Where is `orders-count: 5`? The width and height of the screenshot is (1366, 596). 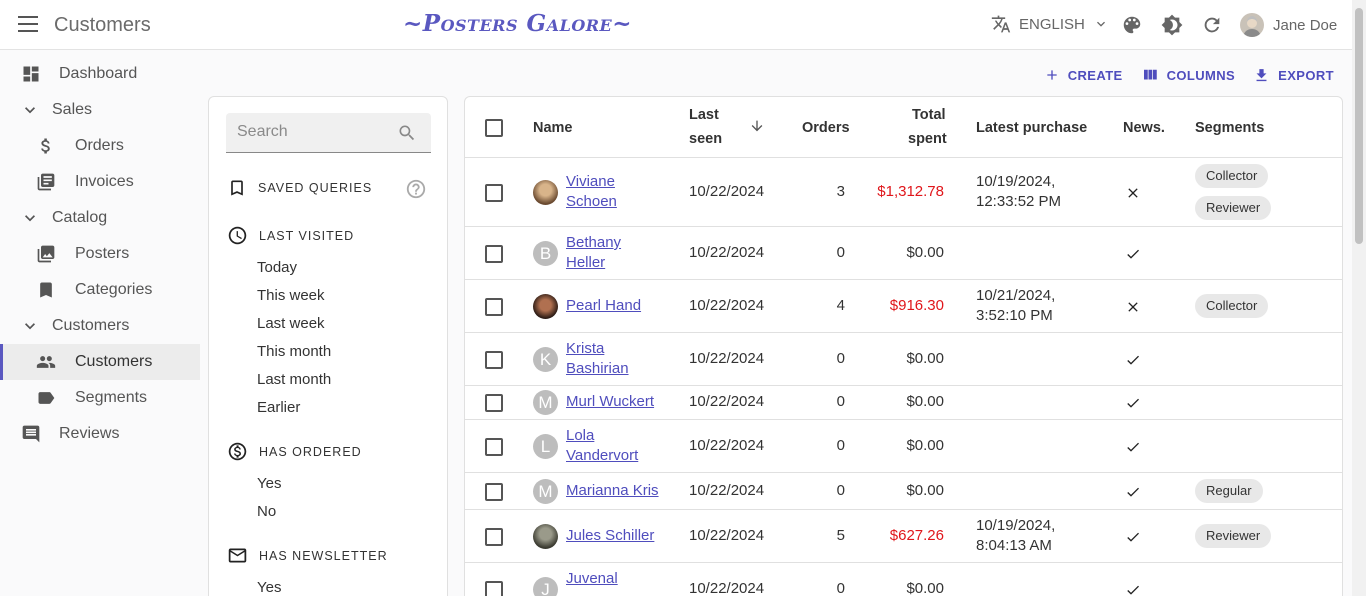 orders-count: 5 is located at coordinates (840, 535).